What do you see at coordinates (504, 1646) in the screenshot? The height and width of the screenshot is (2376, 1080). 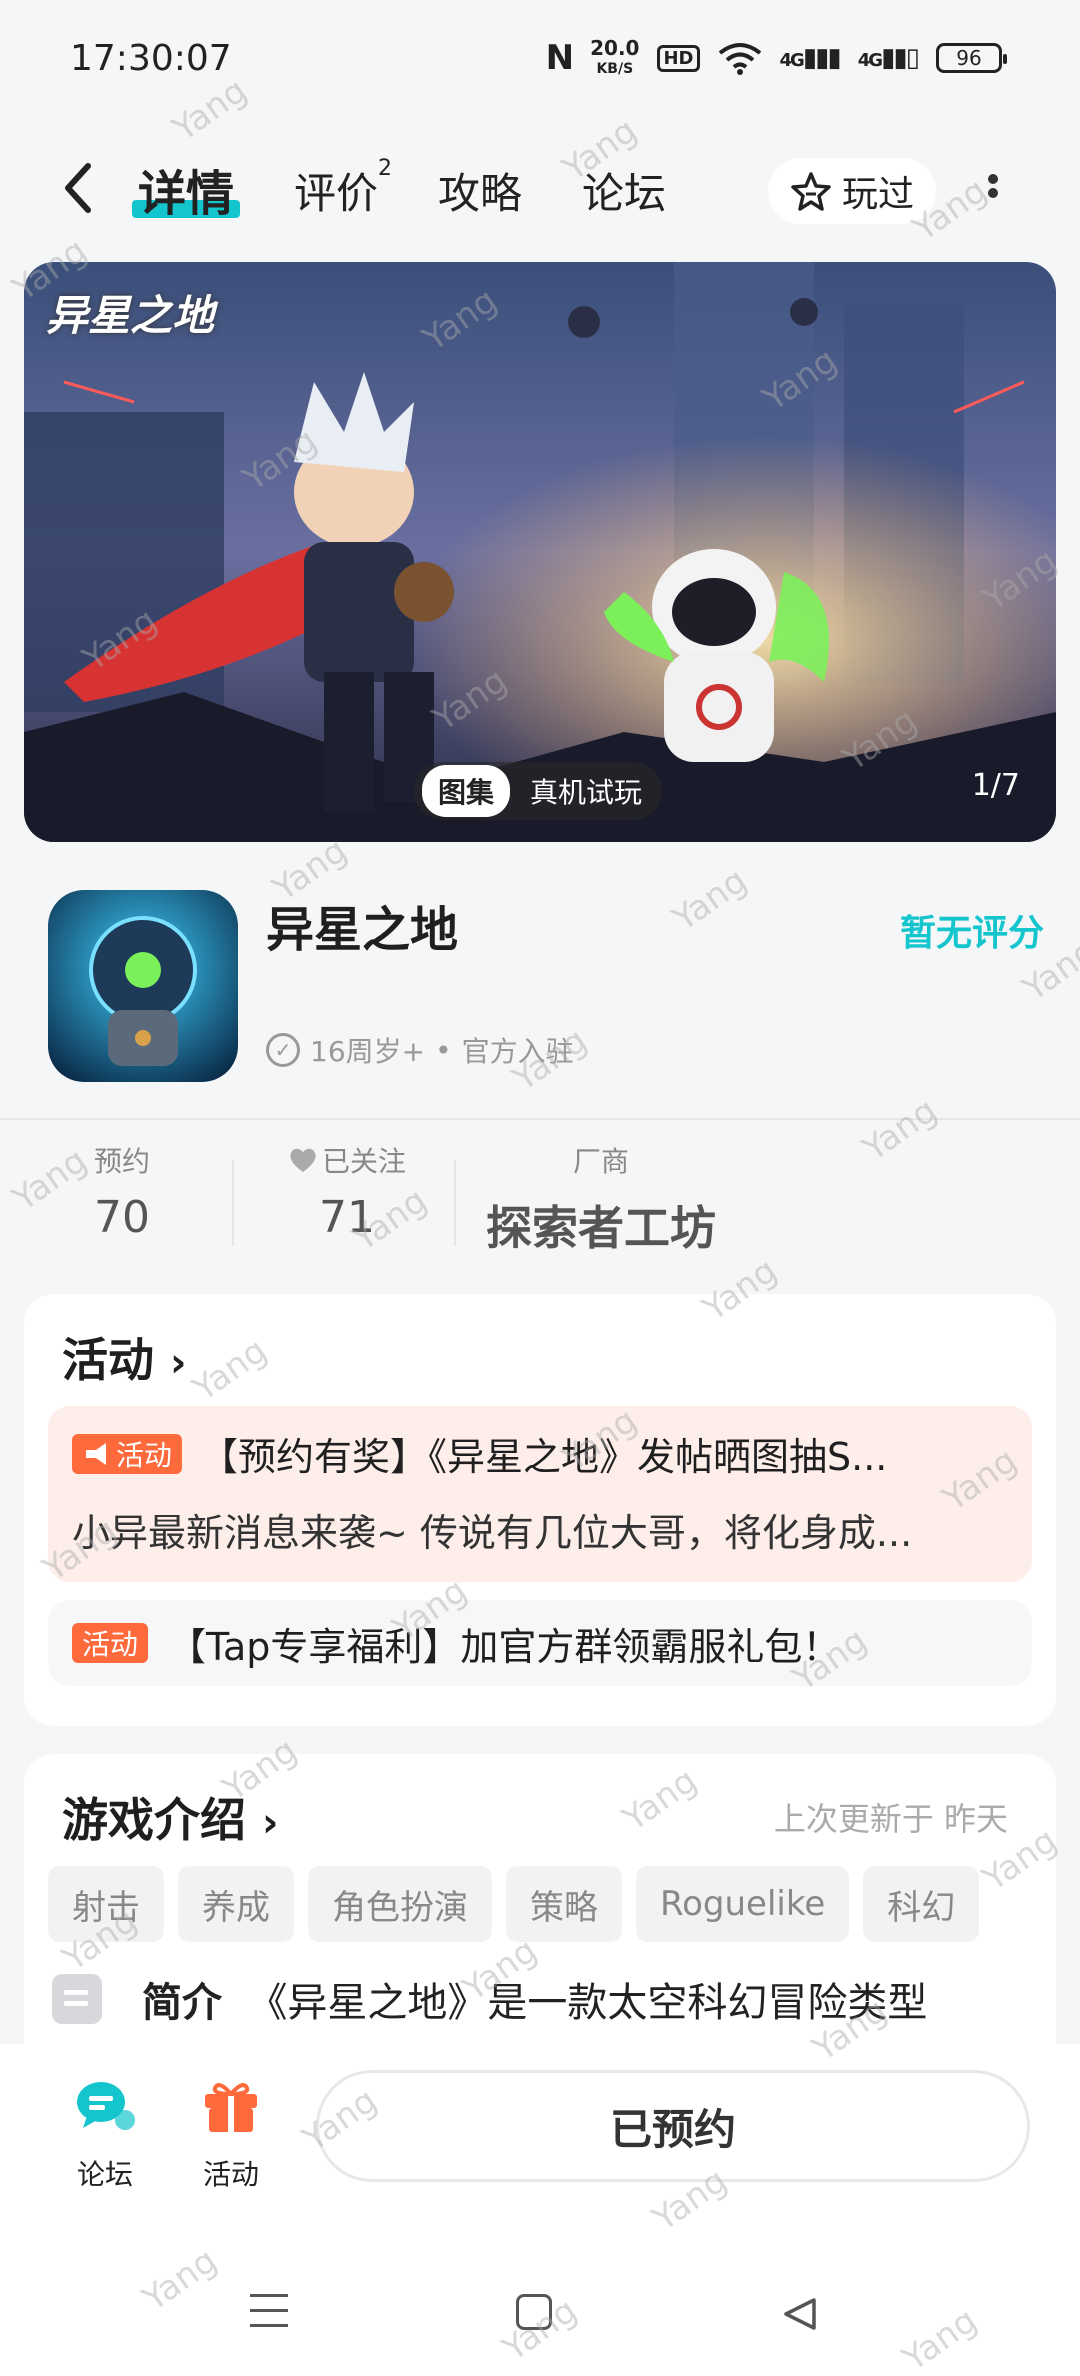 I see `activity-headline: 【Tap专享福利】加官方群领霸服礼包！` at bounding box center [504, 1646].